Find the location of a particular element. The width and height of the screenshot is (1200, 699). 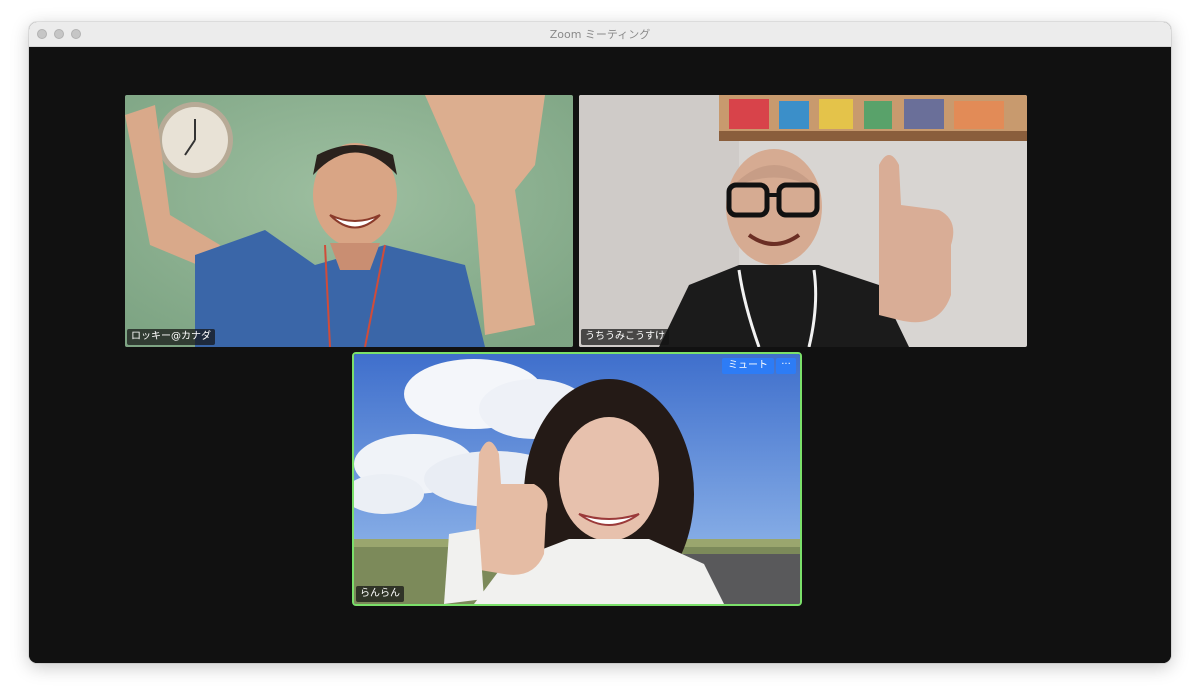

more-options-button: ··· is located at coordinates (786, 366).